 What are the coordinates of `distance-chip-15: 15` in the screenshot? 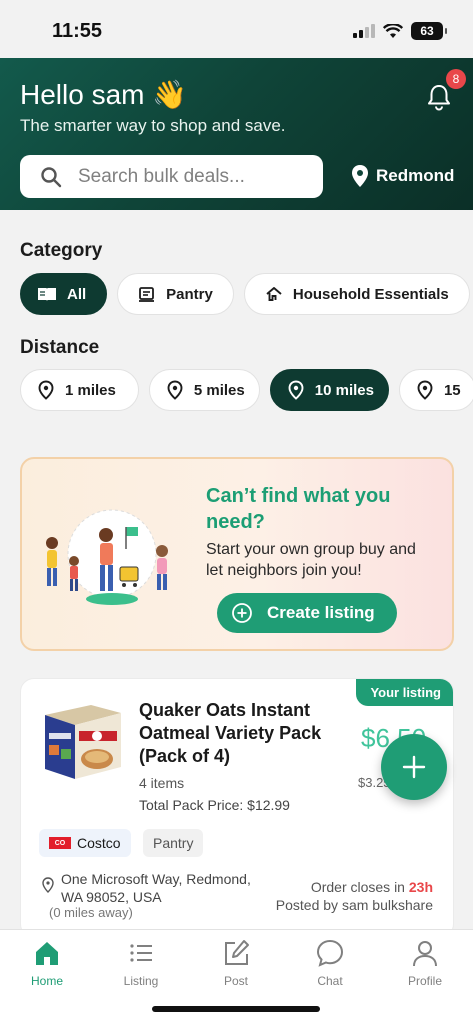 It's located at (435, 390).